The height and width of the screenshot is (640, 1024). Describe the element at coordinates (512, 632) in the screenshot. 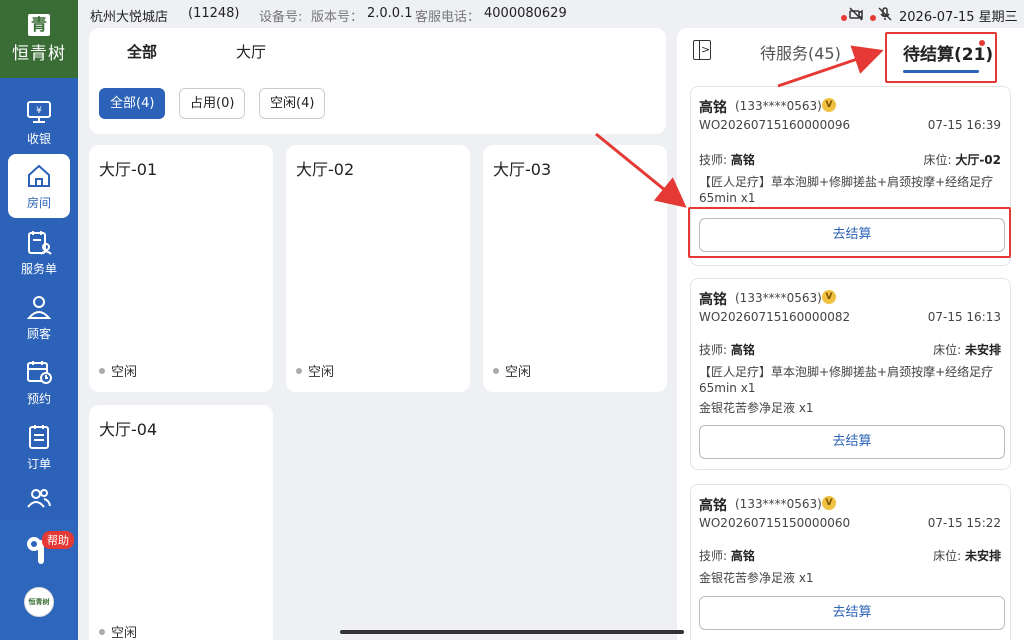

I see `home-indicator` at that location.